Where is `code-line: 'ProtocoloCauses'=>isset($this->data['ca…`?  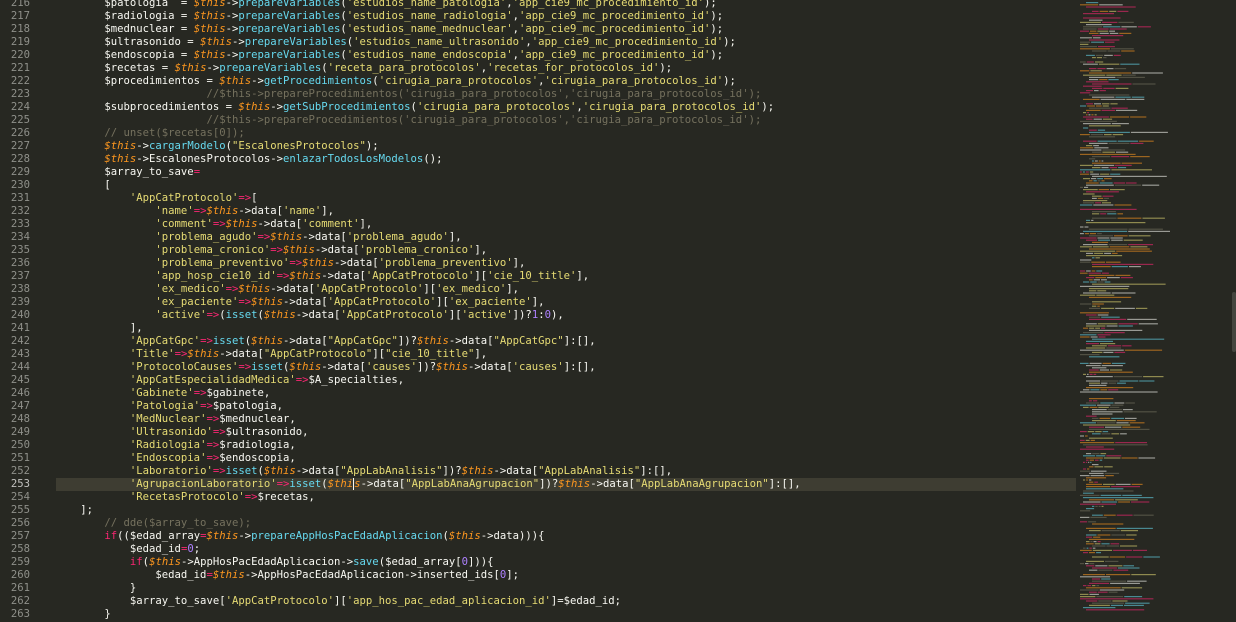
code-line: 'ProtocoloCauses'=>isset($this->data['ca… is located at coordinates (326, 367).